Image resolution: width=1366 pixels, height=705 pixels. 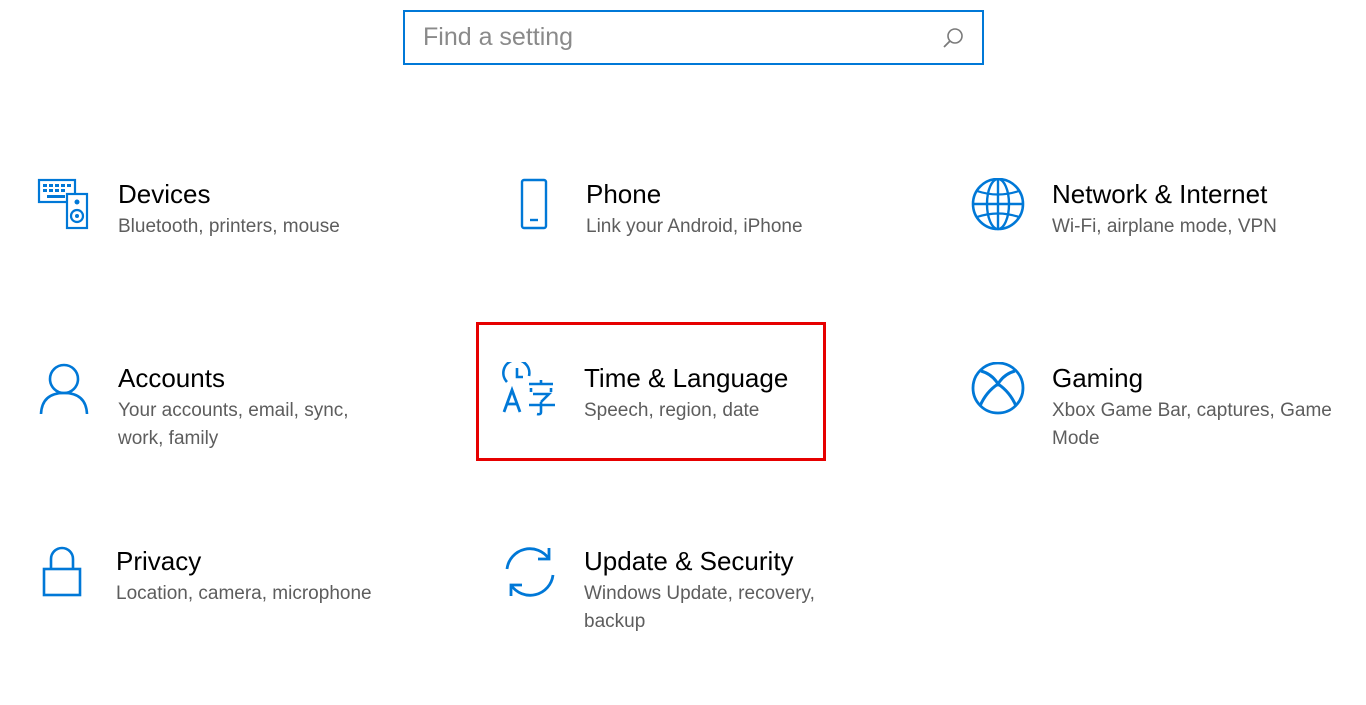 What do you see at coordinates (1164, 226) in the screenshot?
I see `tile-description: Wi-Fi, airplane mode, VPN` at bounding box center [1164, 226].